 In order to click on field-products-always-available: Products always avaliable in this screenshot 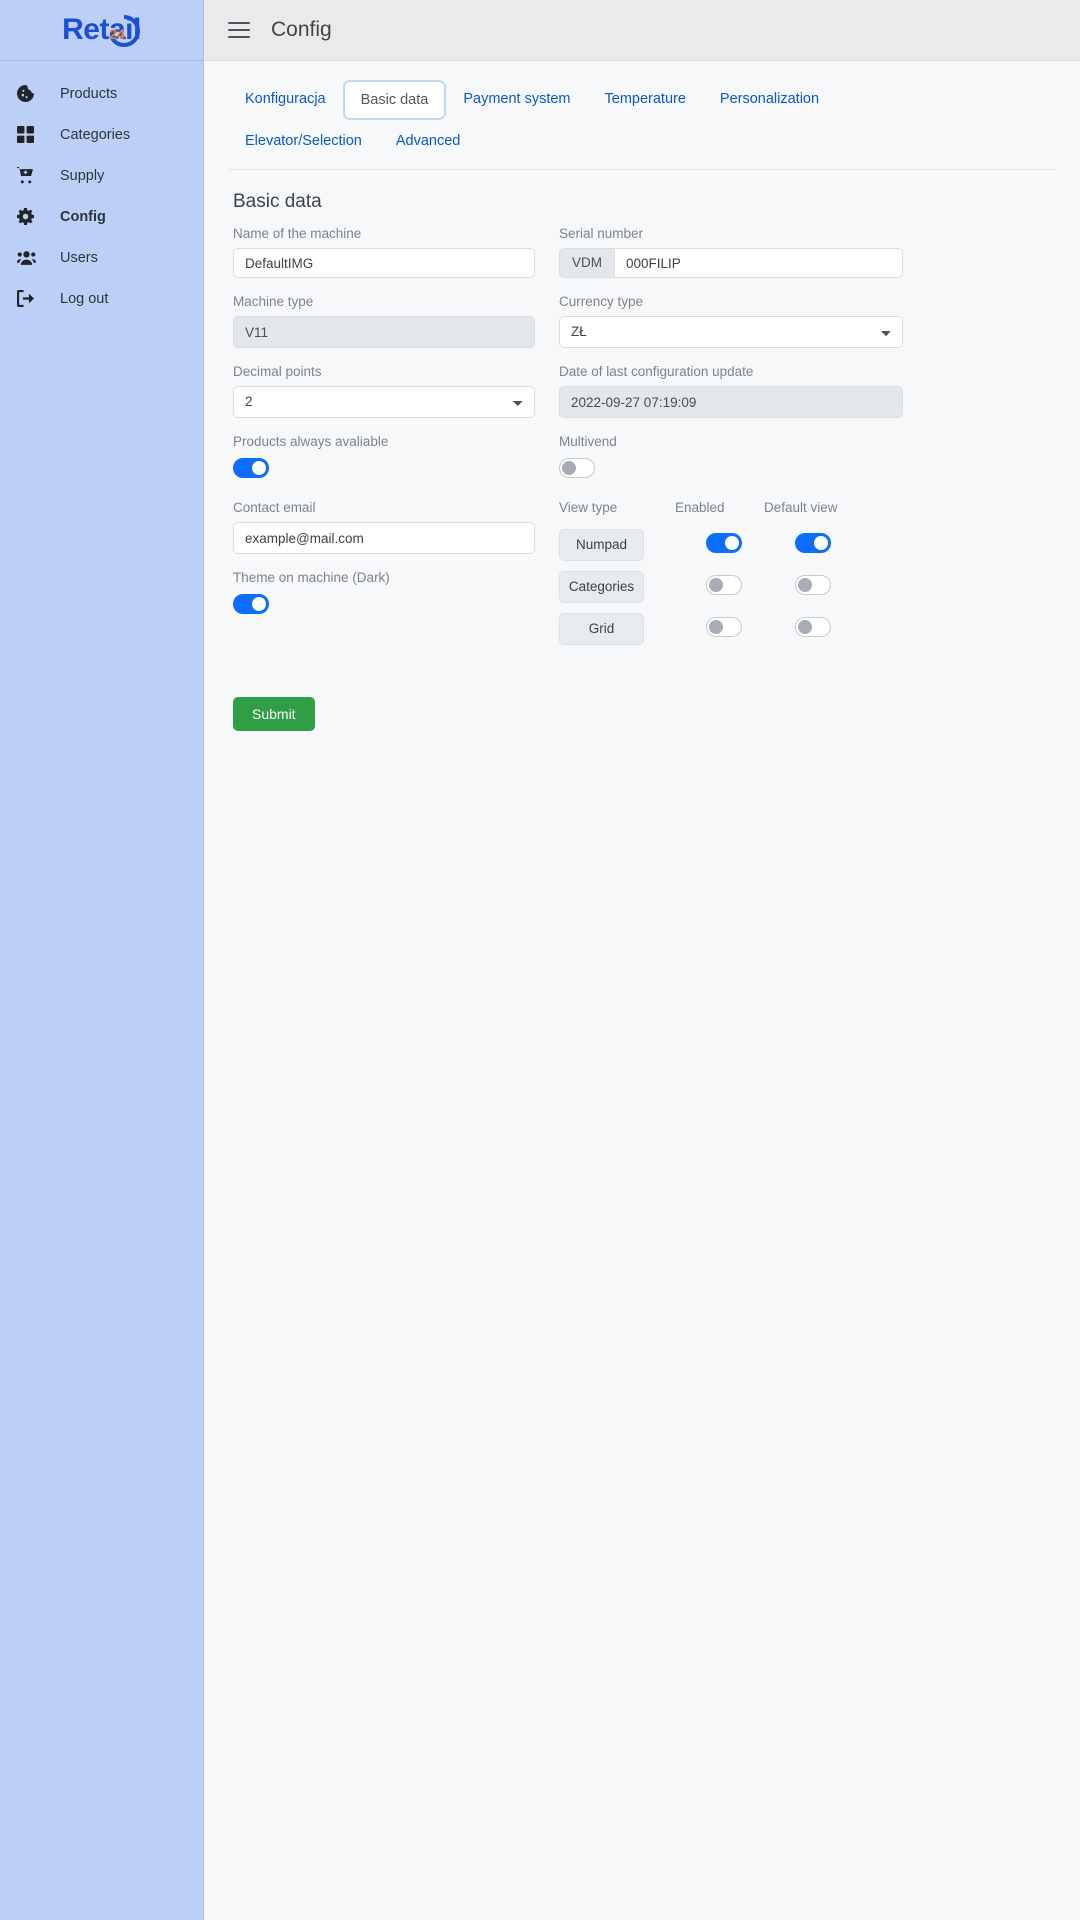, I will do `click(384, 458)`.